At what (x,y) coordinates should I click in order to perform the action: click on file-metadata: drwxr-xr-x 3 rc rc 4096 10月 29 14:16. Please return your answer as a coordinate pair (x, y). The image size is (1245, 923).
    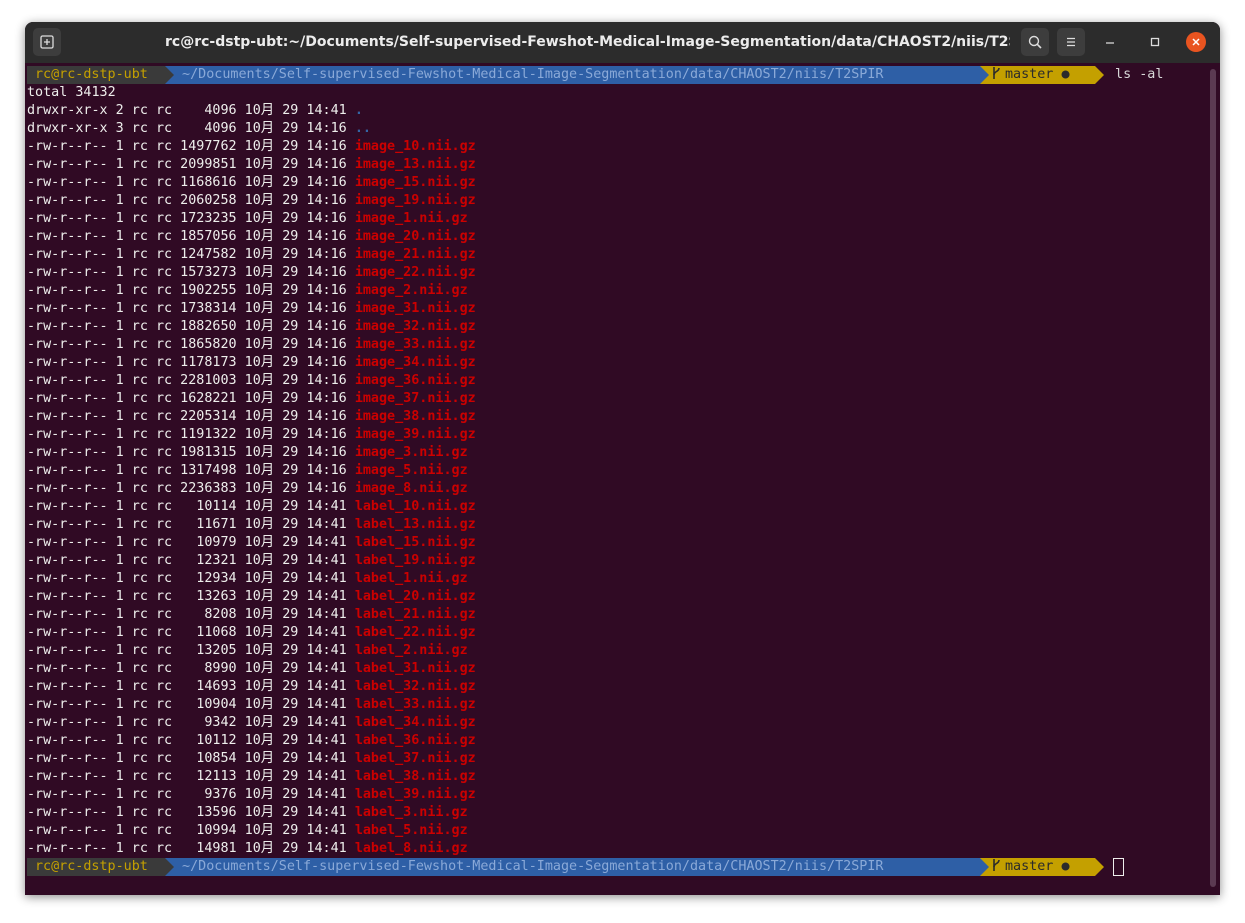
    Looking at the image, I should click on (191, 128).